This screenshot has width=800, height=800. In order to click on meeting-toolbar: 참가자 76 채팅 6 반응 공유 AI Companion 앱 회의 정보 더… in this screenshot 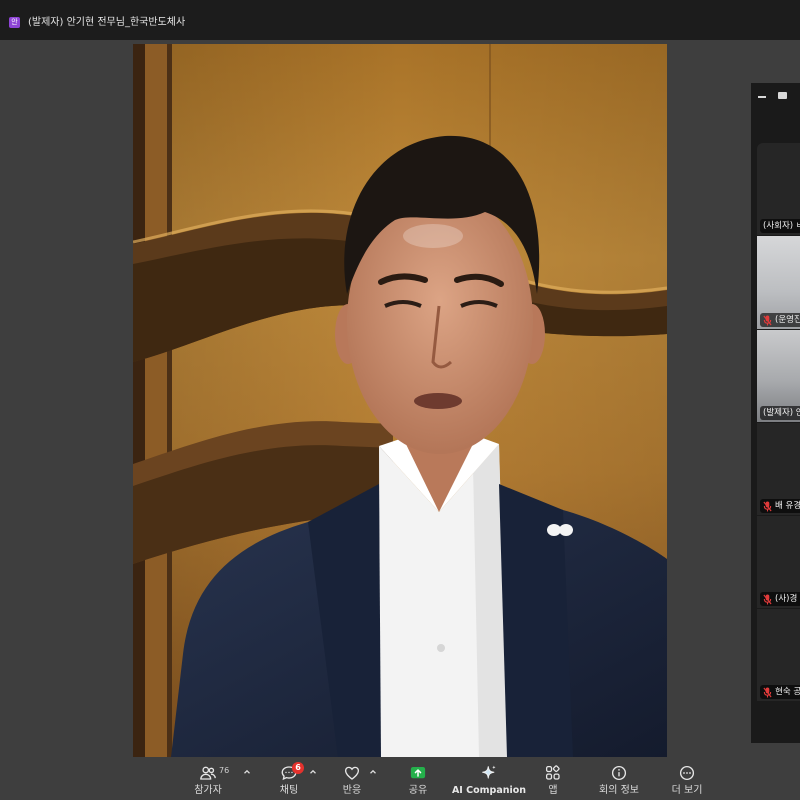, I will do `click(400, 778)`.